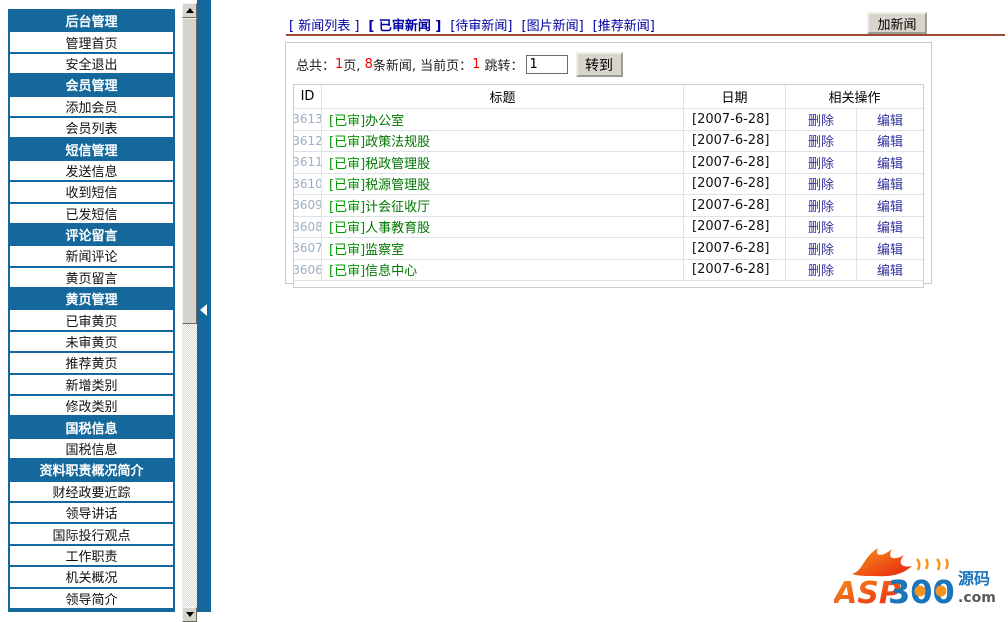  Describe the element at coordinates (391, 269) in the screenshot. I see `news-title-link: 信息中心` at that location.